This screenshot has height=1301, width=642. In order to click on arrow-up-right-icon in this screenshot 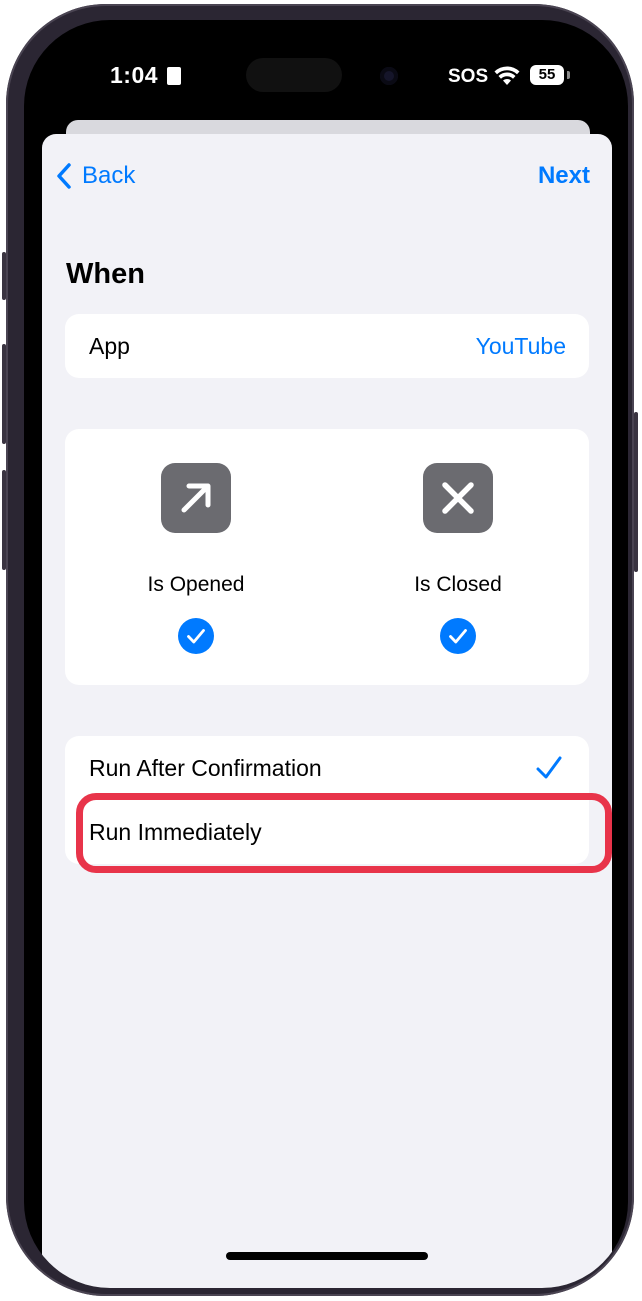, I will do `click(196, 498)`.